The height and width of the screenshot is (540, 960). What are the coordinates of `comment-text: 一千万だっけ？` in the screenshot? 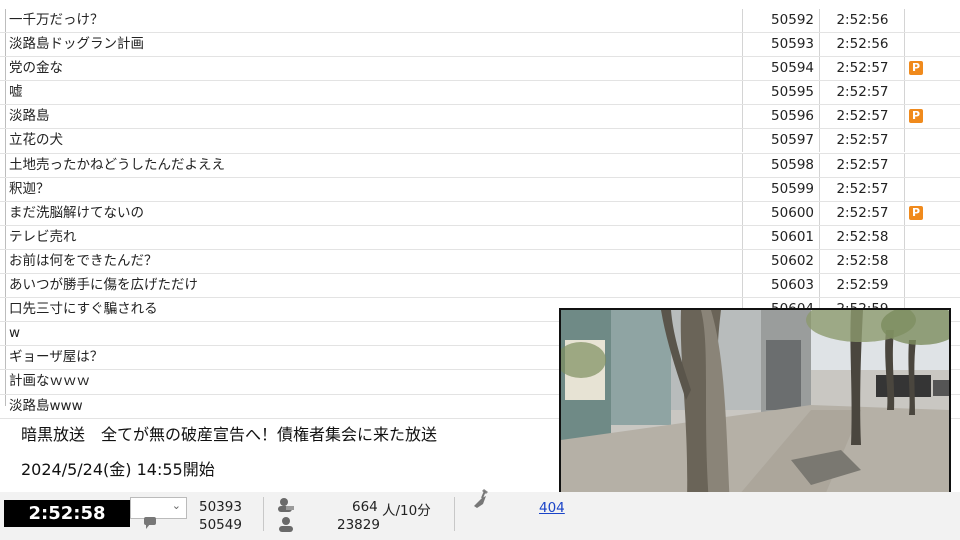 It's located at (56, 20).